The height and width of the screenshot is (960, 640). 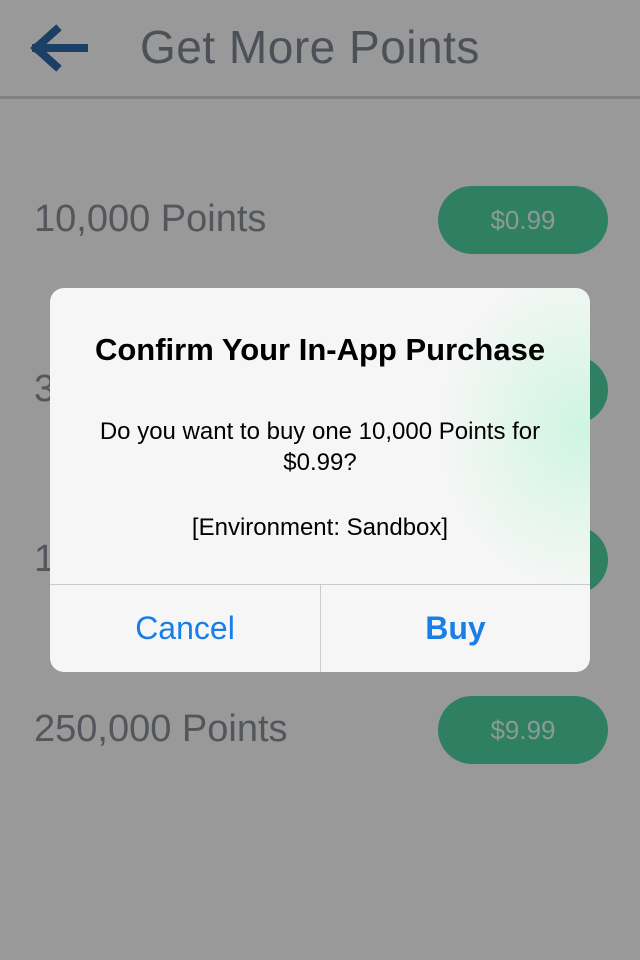 I want to click on dialog-title: Confirm Your In-App Purchase, so click(x=320, y=349).